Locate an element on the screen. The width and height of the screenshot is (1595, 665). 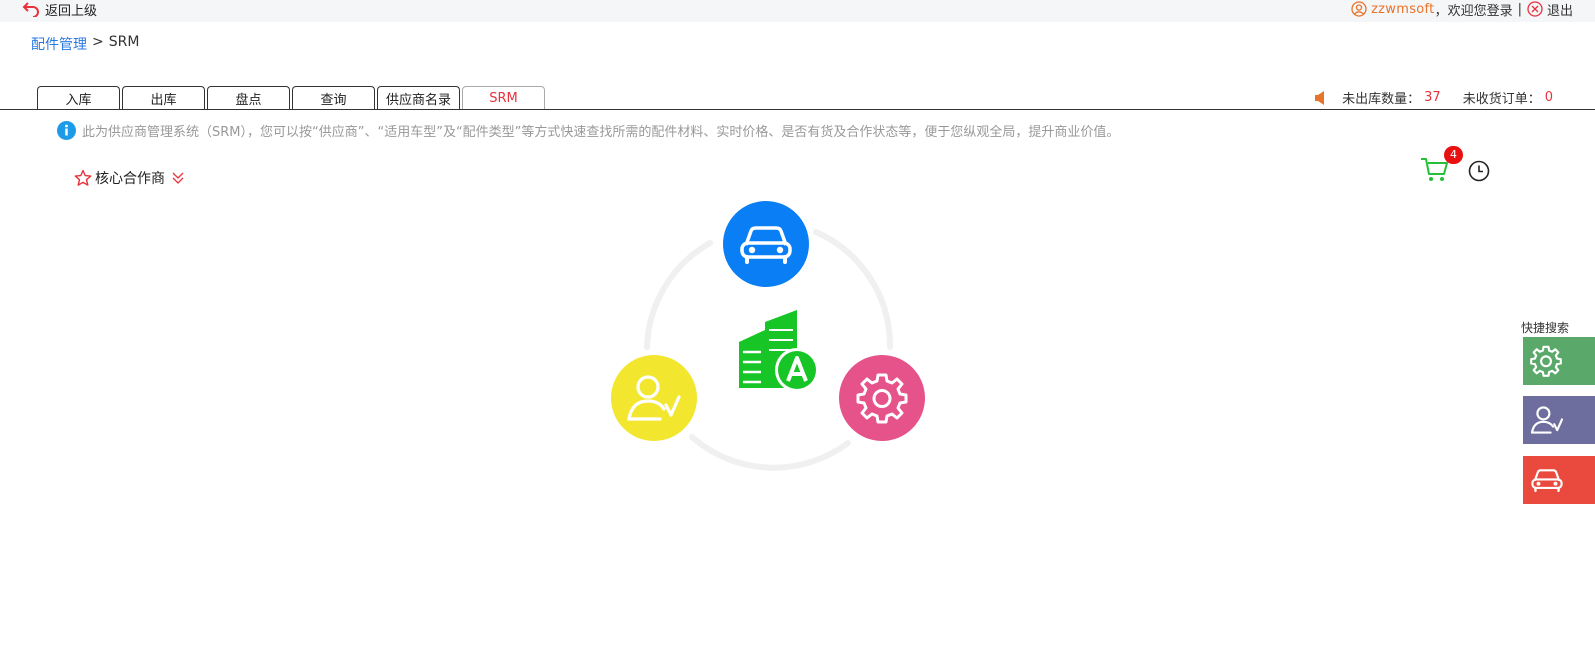
chevron-double-down-icon is located at coordinates (178, 178).